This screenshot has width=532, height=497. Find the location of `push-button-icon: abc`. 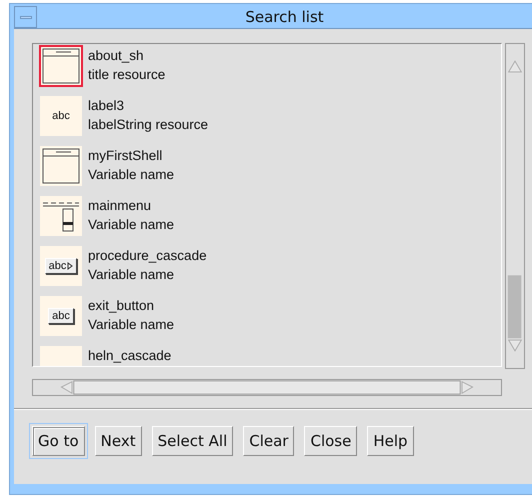

push-button-icon: abc is located at coordinates (61, 316).